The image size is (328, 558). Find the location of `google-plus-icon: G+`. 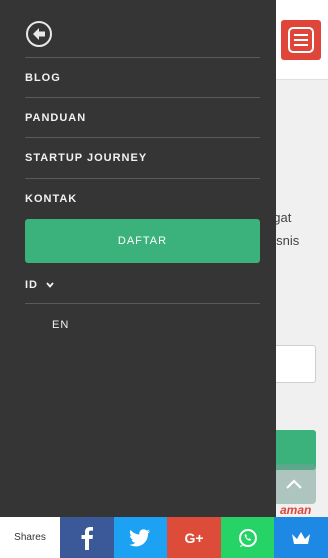

google-plus-icon: G+ is located at coordinates (194, 537).